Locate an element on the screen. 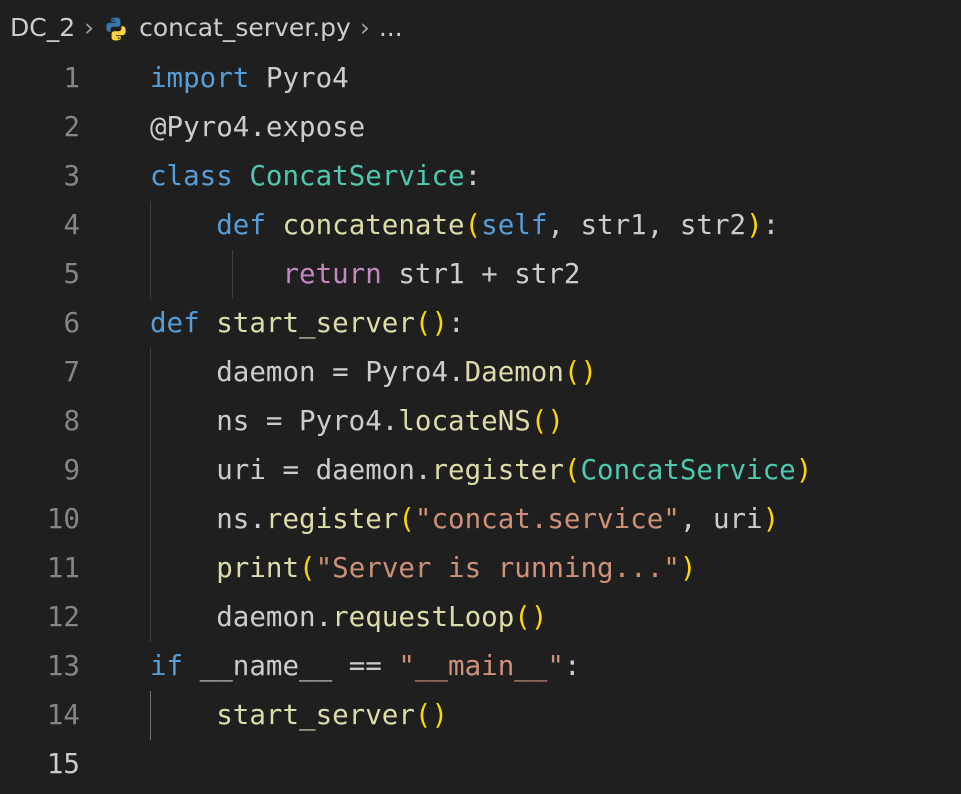  code-line: 13 if __name__ == "__main__": is located at coordinates (480, 666).